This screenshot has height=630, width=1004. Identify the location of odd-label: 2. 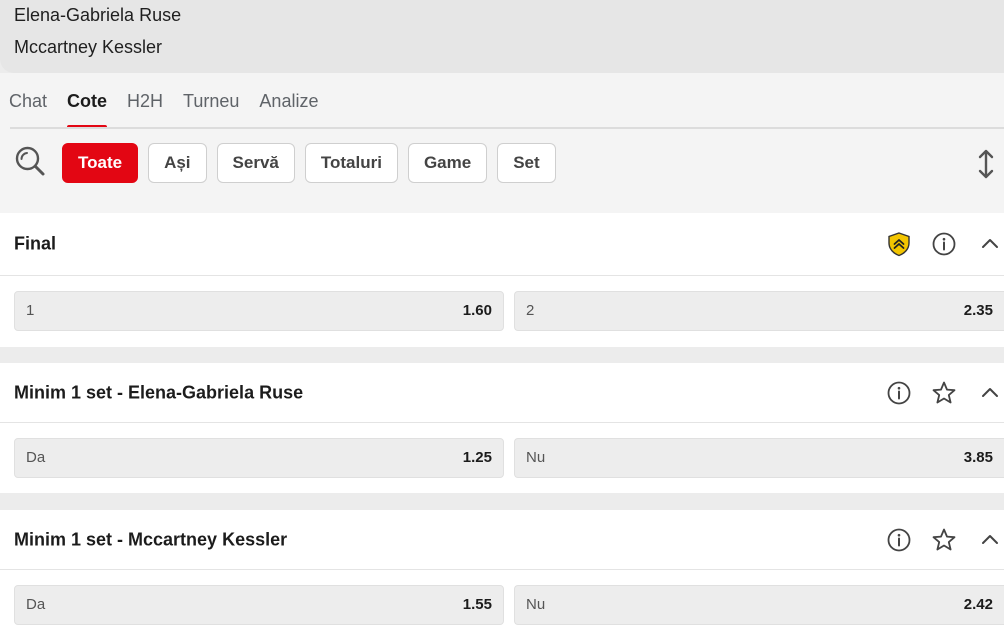
(530, 310).